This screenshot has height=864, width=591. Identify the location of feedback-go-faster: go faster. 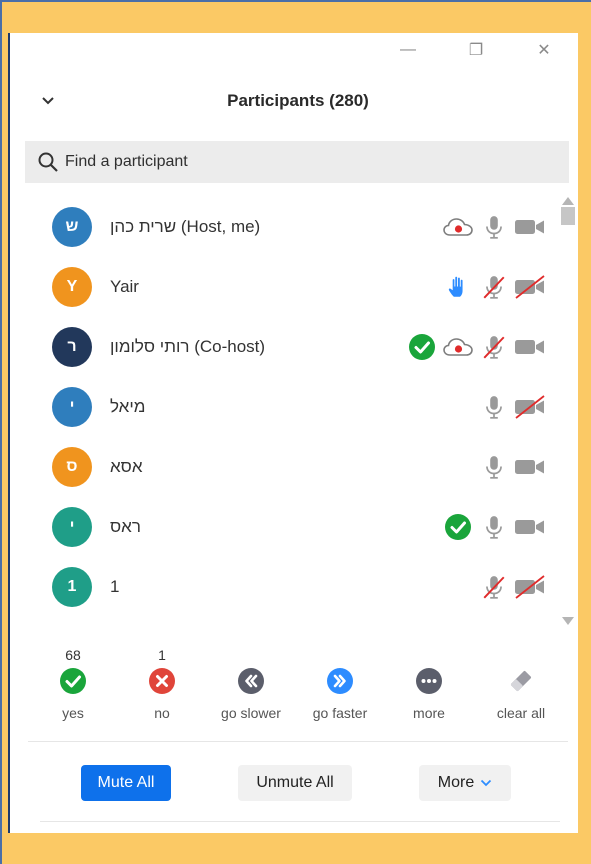
(340, 687).